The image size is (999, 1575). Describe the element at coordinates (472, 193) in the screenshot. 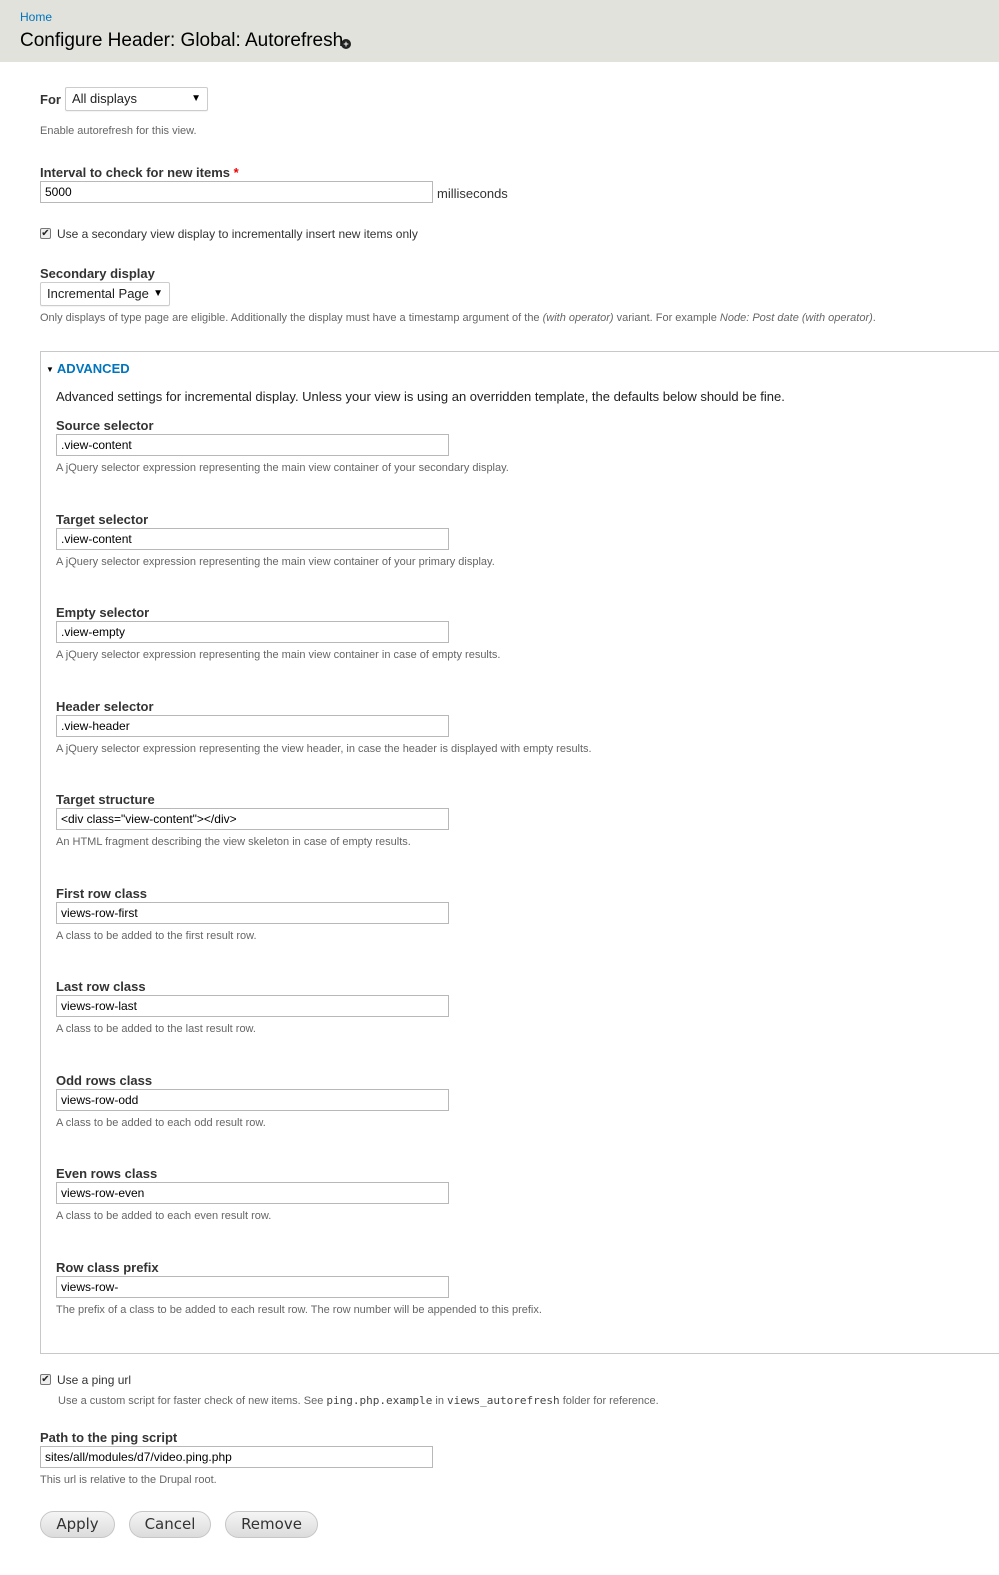

I see `interval-suffix: milliseconds` at that location.